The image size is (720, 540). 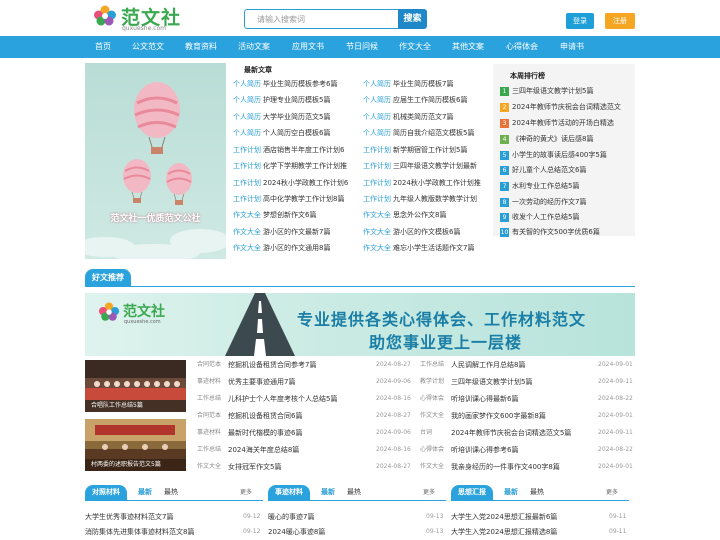 I want to click on nav-item-education: 教育资料, so click(x=201, y=47).